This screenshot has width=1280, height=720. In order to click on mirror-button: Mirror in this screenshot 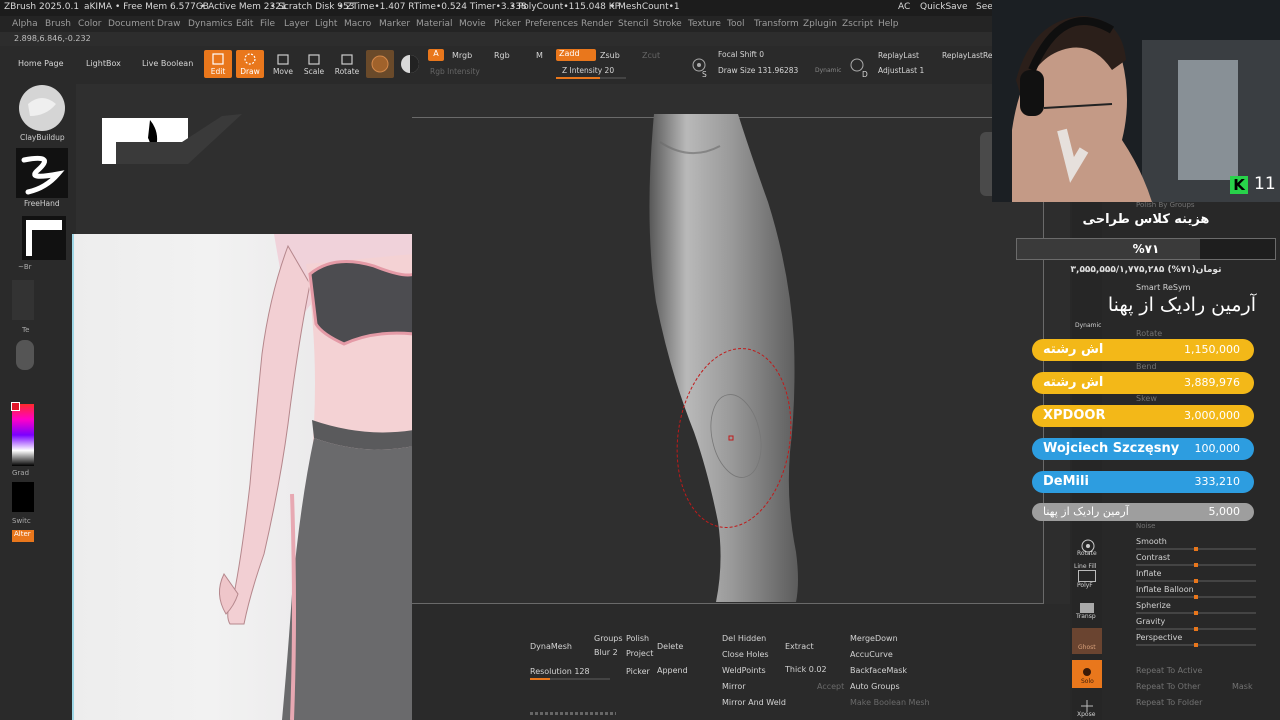, I will do `click(734, 686)`.